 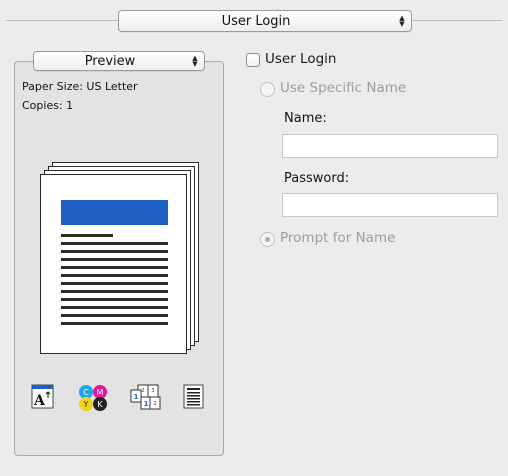 I want to click on svg-text: C, so click(x=86, y=392).